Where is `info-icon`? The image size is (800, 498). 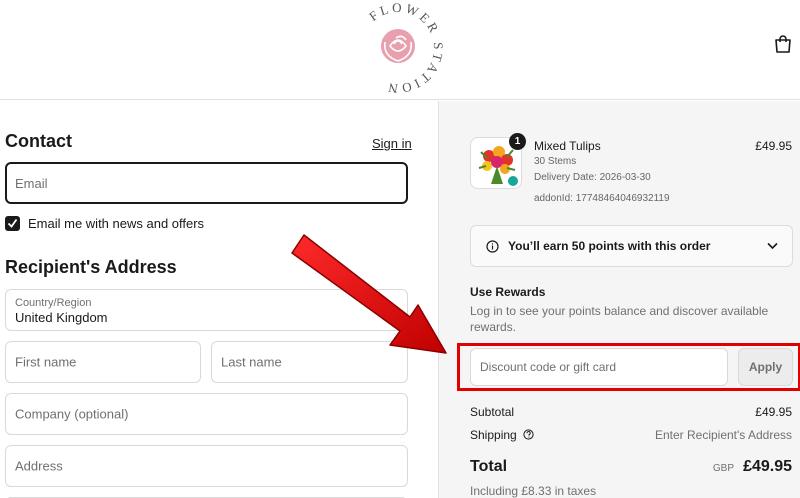
info-icon is located at coordinates (492, 246).